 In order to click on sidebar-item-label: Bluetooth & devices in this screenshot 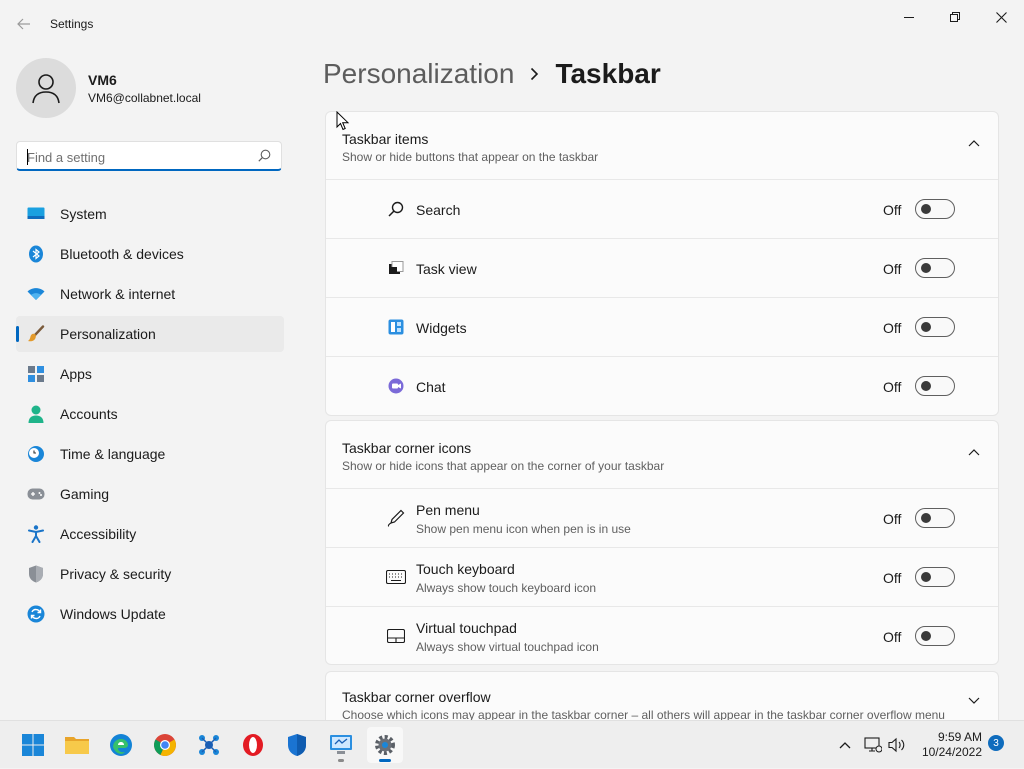, I will do `click(122, 254)`.